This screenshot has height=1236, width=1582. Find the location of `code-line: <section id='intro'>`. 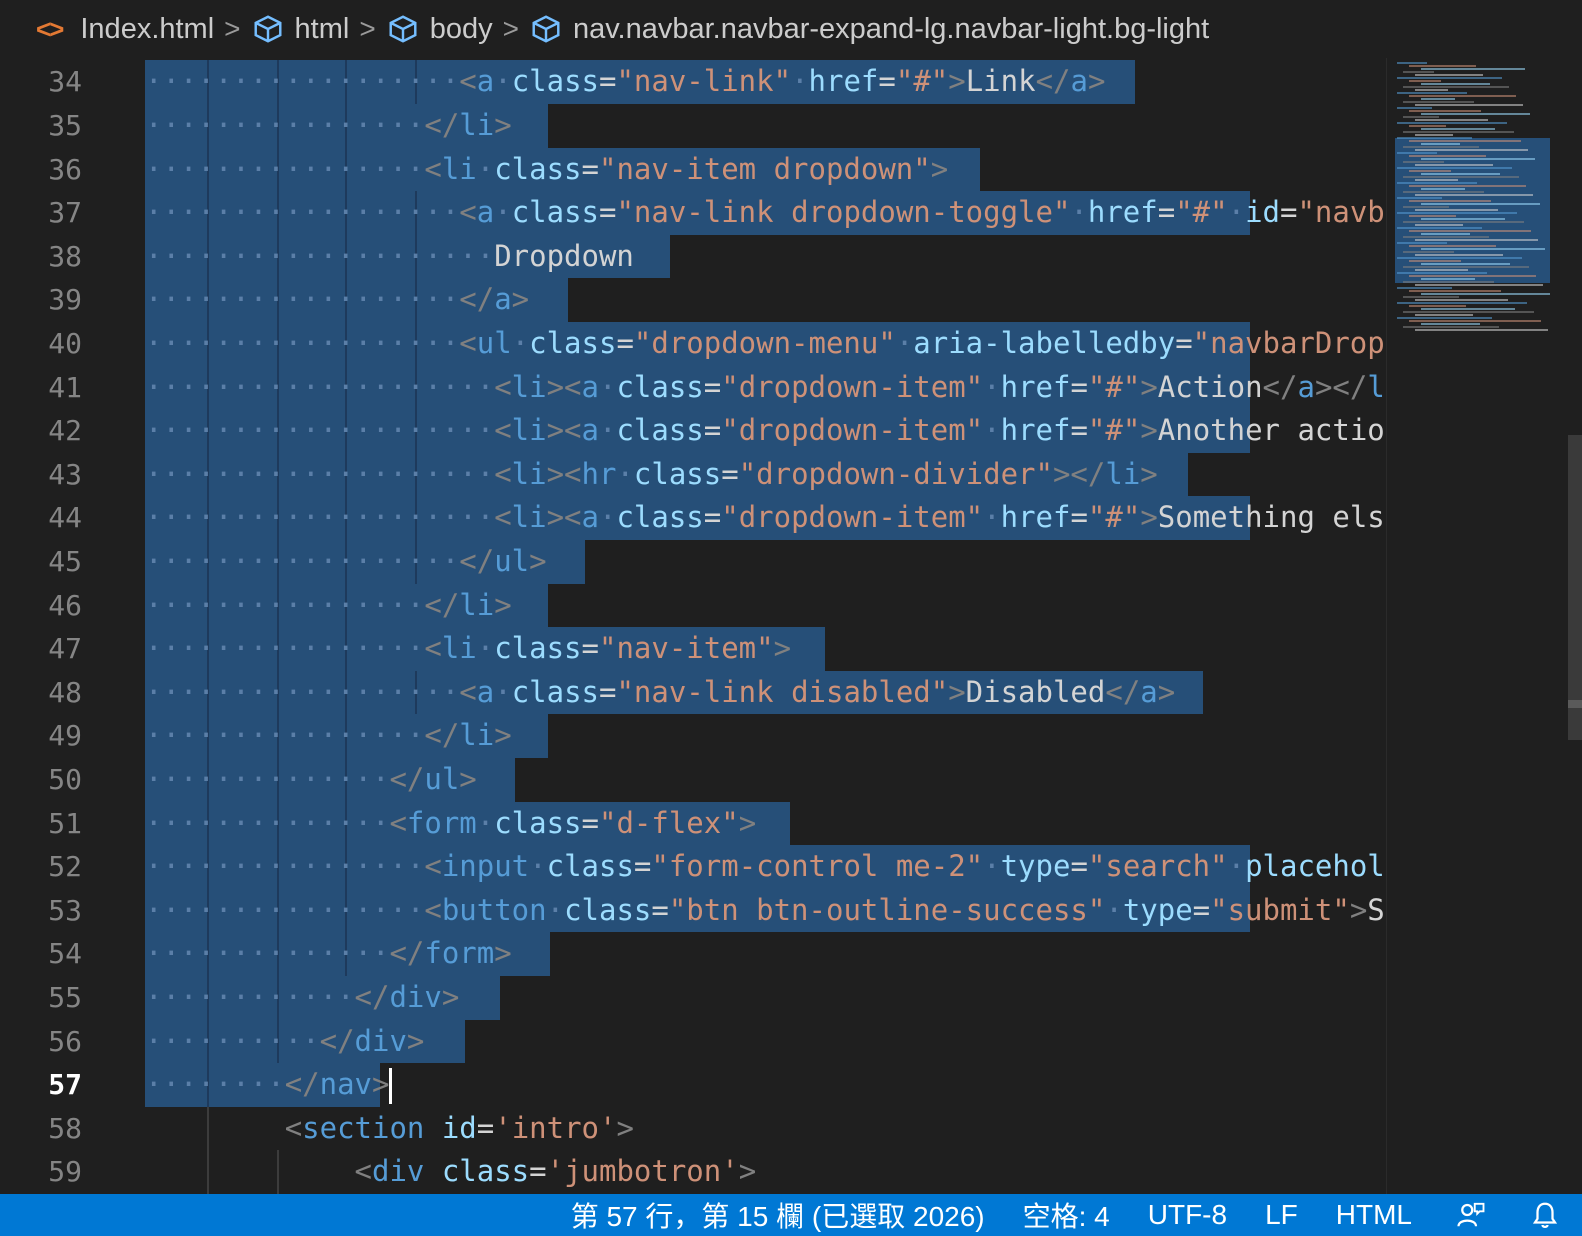

code-line: <section id='intro'> is located at coordinates (389, 1129).